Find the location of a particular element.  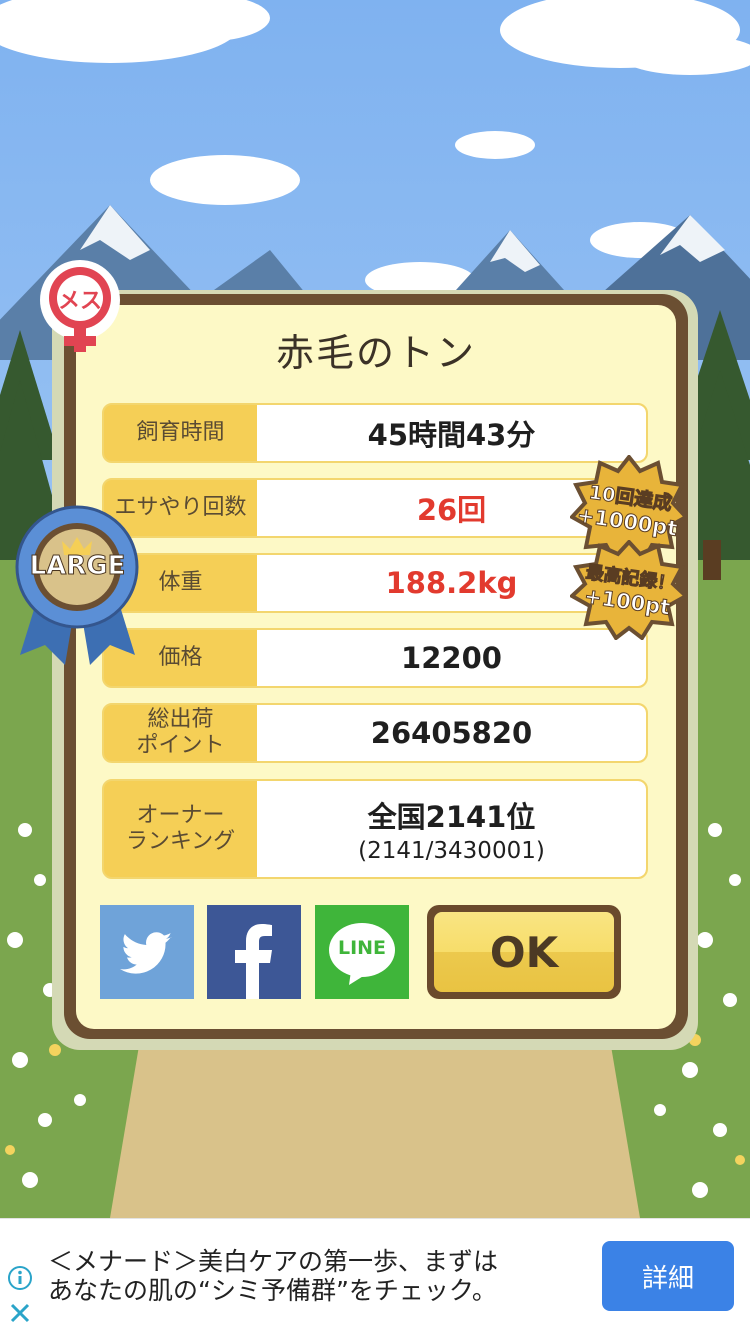

stat-value: 全国2141位 (2141/3430001) is located at coordinates (451, 829).